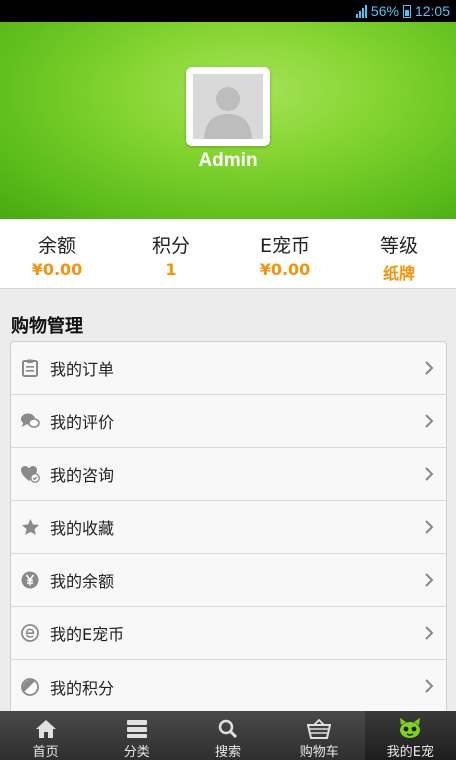  What do you see at coordinates (171, 269) in the screenshot?
I see `stat-value: 1` at bounding box center [171, 269].